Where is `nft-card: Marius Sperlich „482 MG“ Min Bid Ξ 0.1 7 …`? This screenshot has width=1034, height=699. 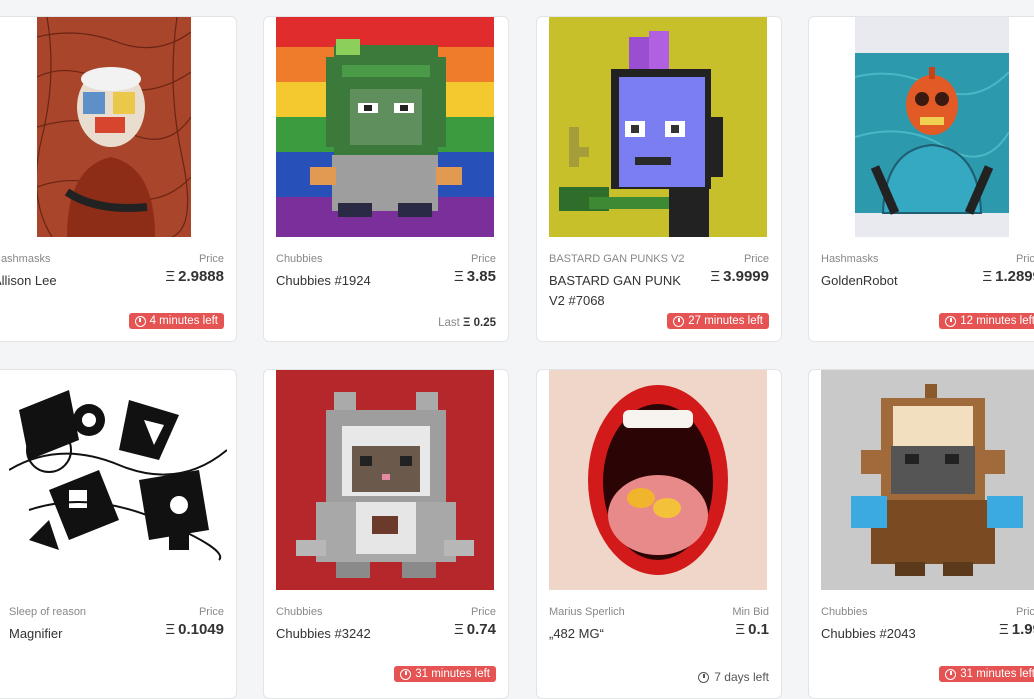
nft-card: Marius Sperlich „482 MG“ Min Bid Ξ 0.1 7 … is located at coordinates (659, 534).